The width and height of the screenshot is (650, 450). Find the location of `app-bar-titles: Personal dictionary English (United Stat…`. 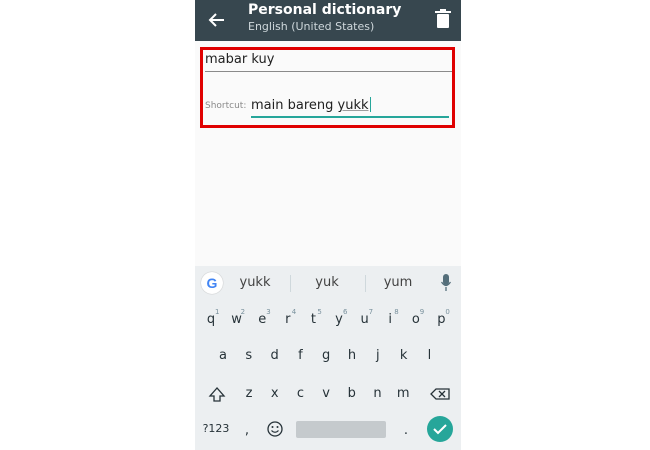

app-bar-titles: Personal dictionary English (United Stat… is located at coordinates (324, 18).